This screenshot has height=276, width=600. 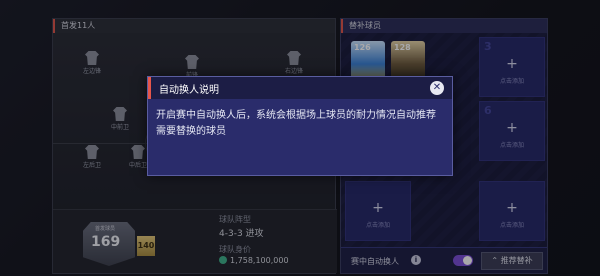 I want to click on dialog-header: 自动换人说明 ✕, so click(x=300, y=88).